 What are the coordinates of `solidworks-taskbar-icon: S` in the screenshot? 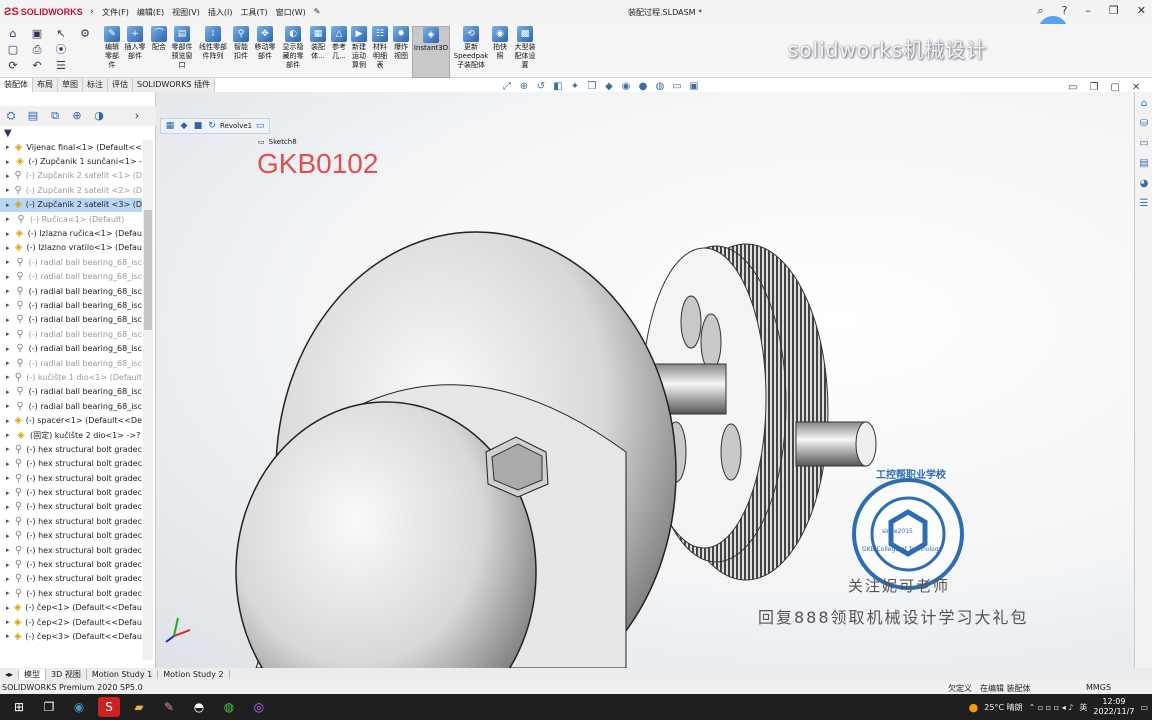 It's located at (109, 707).